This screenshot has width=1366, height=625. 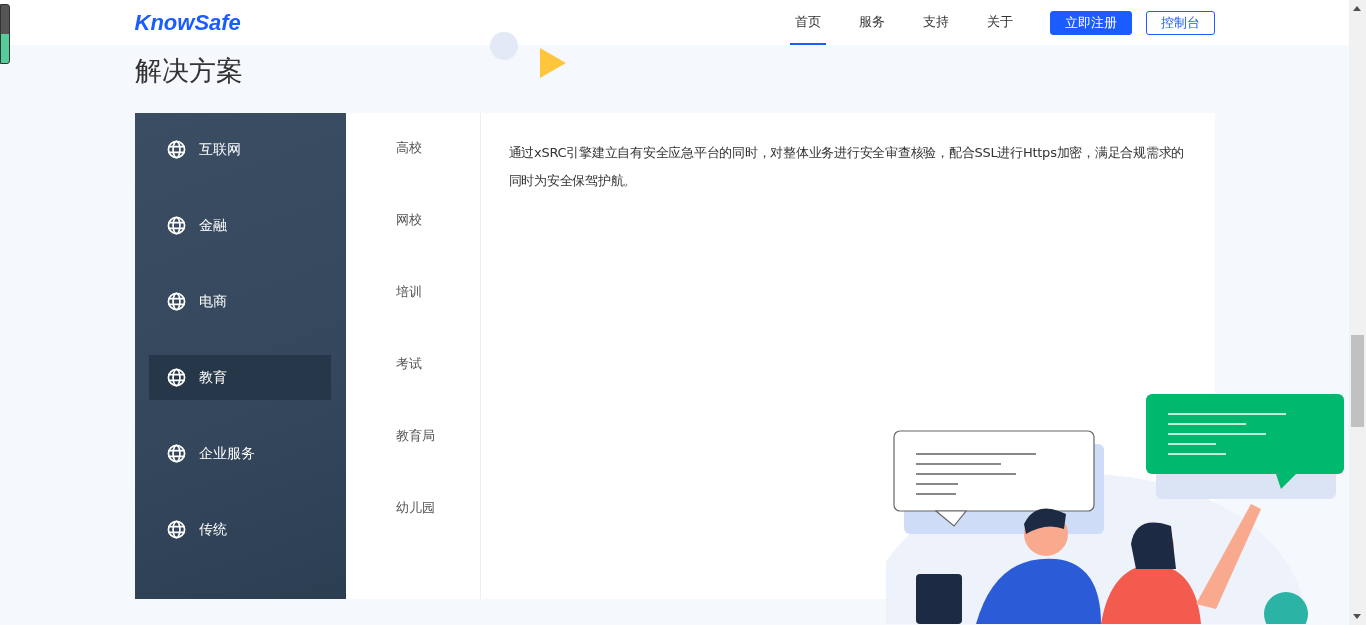 What do you see at coordinates (1180, 22) in the screenshot?
I see `console-button: 控制台` at bounding box center [1180, 22].